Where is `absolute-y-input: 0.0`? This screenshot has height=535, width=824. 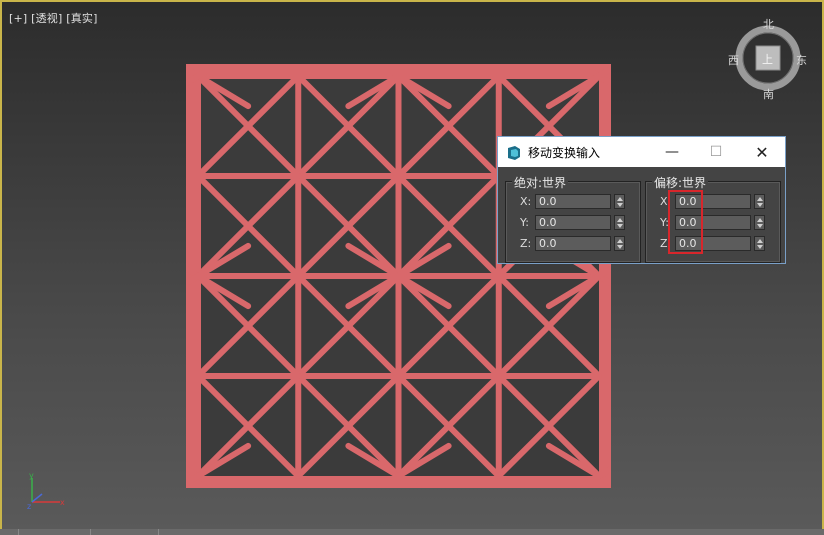 absolute-y-input: 0.0 is located at coordinates (573, 222).